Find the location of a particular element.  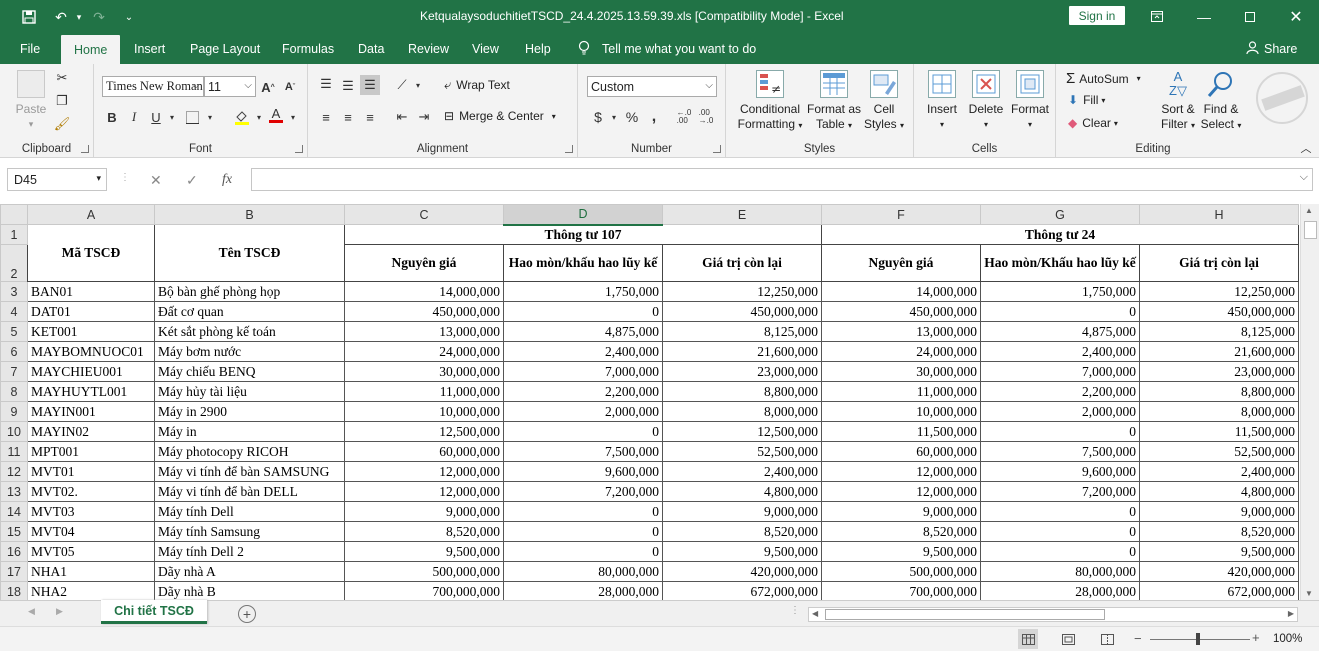

font-launcher-icon is located at coordinates (299, 149).